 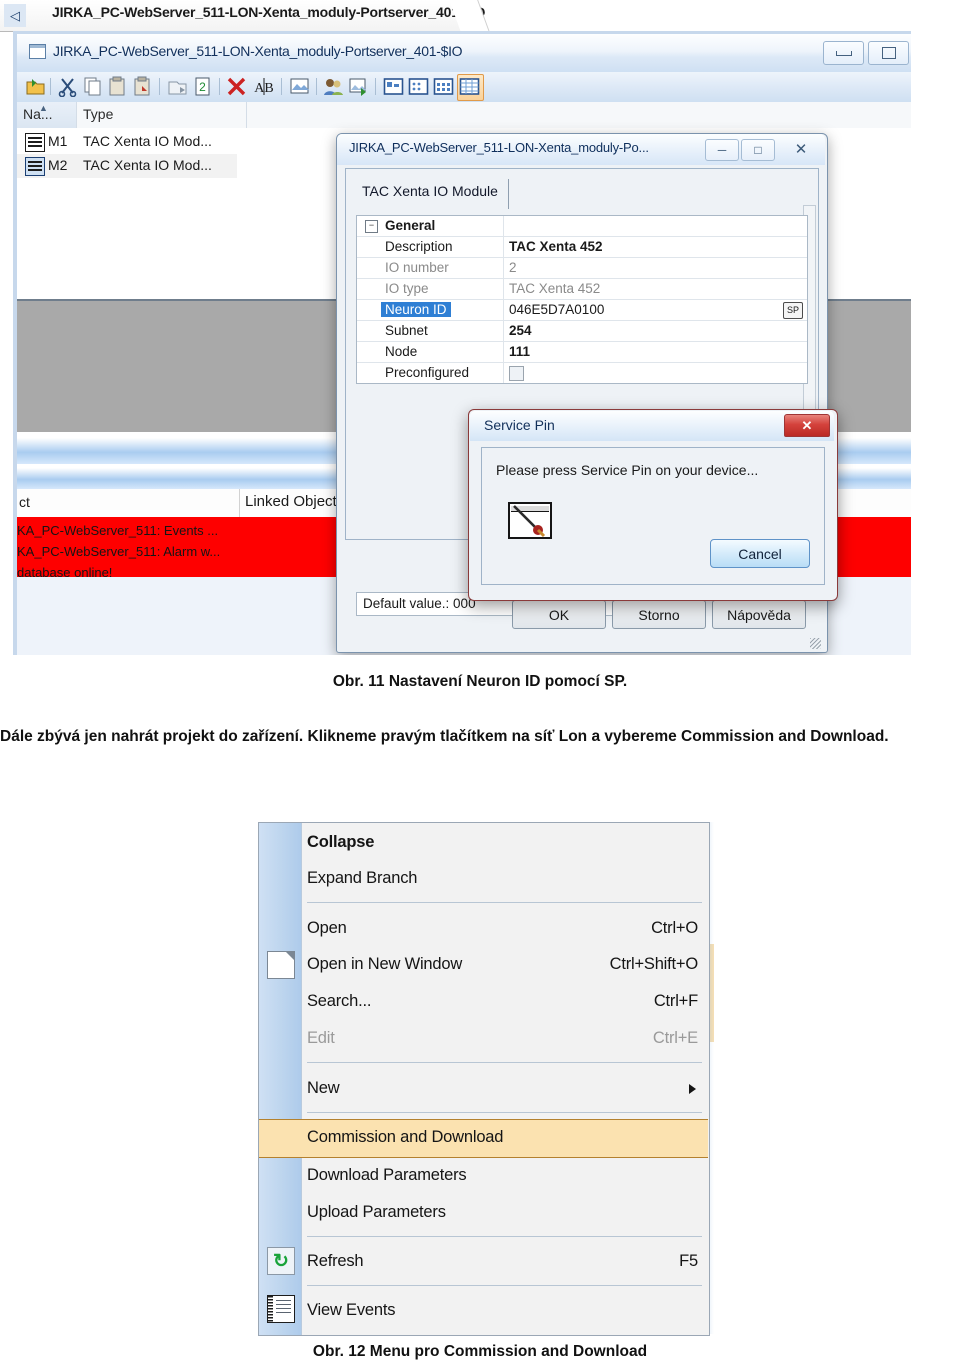 I want to click on property-row-node: Node 111, so click(x=582, y=352).